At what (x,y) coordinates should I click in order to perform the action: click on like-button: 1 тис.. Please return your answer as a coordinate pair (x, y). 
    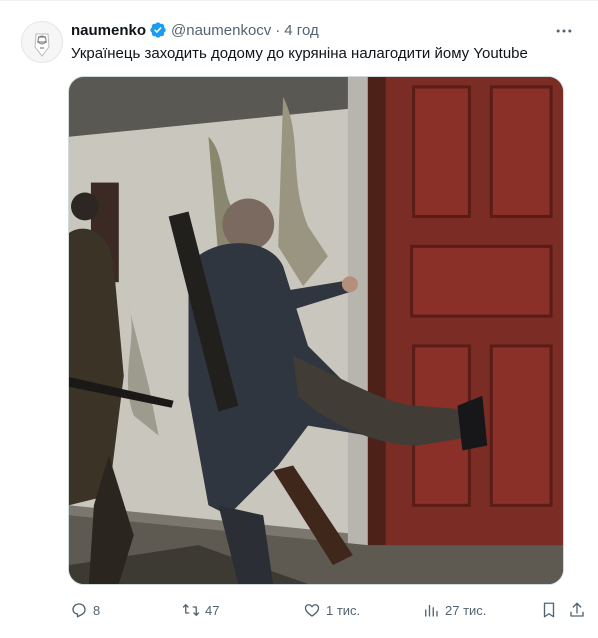
    Looking at the image, I should click on (331, 610).